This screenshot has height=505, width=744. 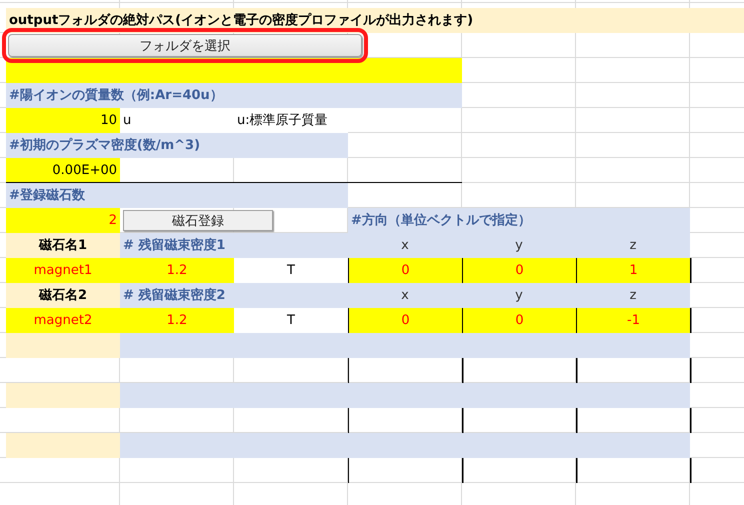 What do you see at coordinates (63, 245) in the screenshot?
I see `table-cell: 磁石名1` at bounding box center [63, 245].